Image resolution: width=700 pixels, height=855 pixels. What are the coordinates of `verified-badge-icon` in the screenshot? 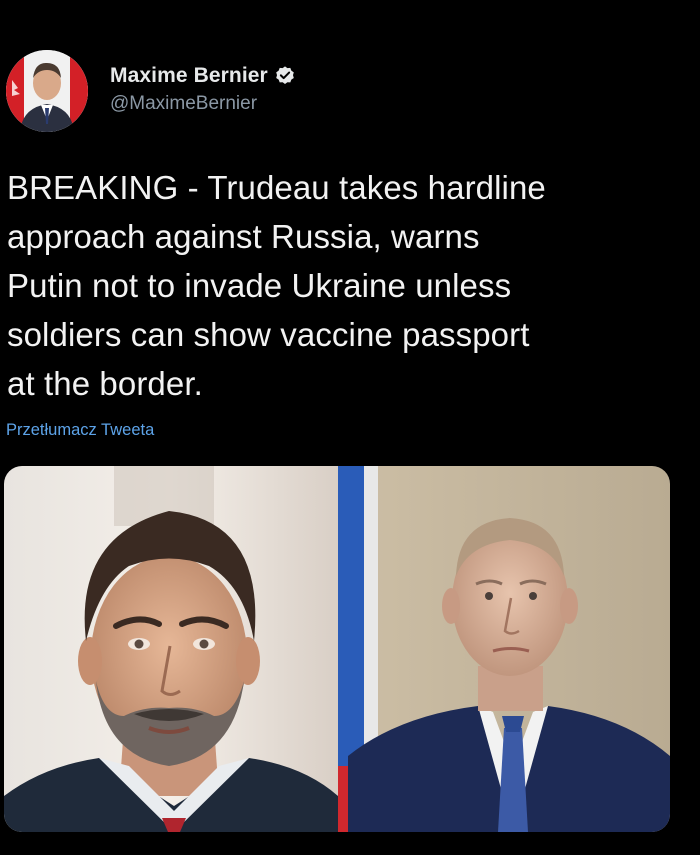 It's located at (285, 76).